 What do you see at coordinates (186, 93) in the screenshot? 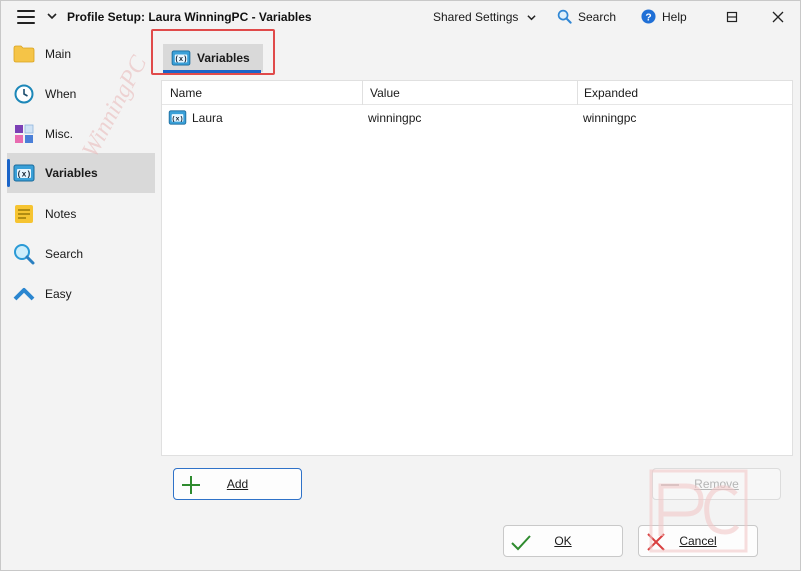
I see `column-header-name: Name` at bounding box center [186, 93].